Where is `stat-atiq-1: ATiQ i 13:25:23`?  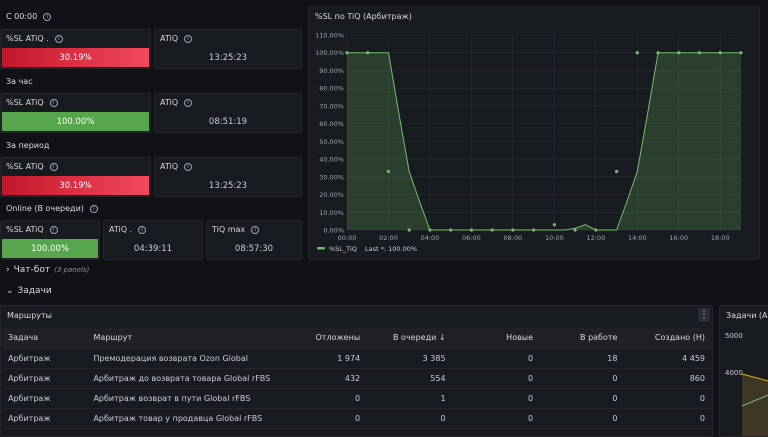
stat-atiq-1: ATiQ i 13:25:23 is located at coordinates (228, 49).